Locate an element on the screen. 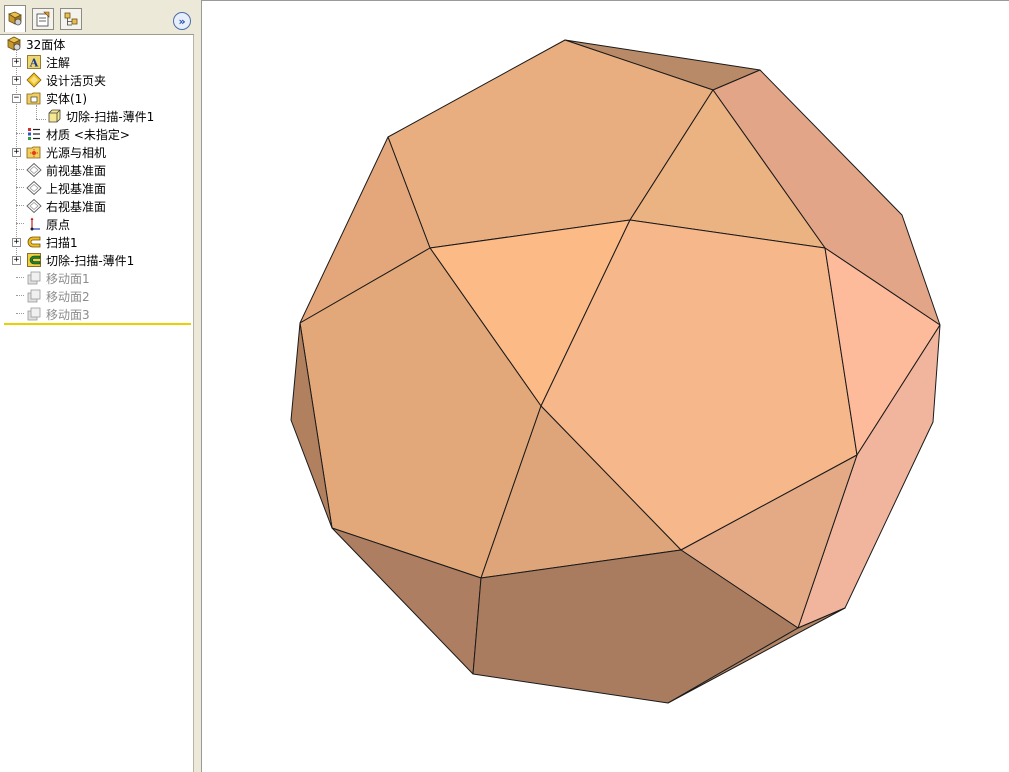 The height and width of the screenshot is (772, 1009). configuration-manager-icon is located at coordinates (71, 19).